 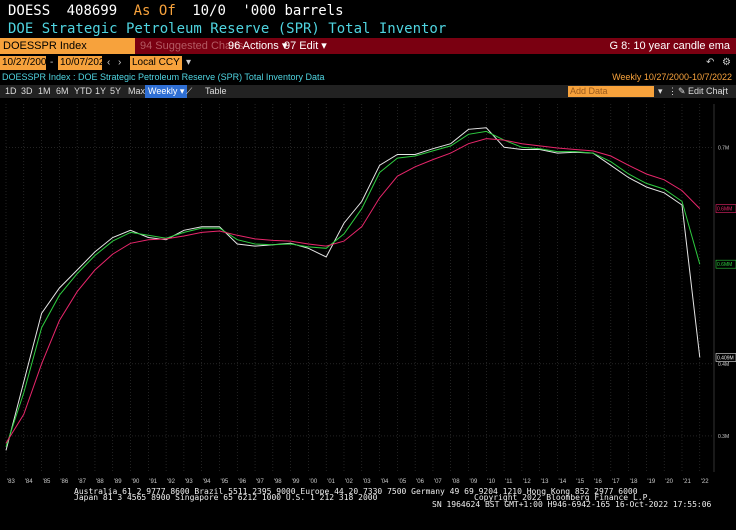 I want to click on last-value-label: 0.409M, so click(x=725, y=358).